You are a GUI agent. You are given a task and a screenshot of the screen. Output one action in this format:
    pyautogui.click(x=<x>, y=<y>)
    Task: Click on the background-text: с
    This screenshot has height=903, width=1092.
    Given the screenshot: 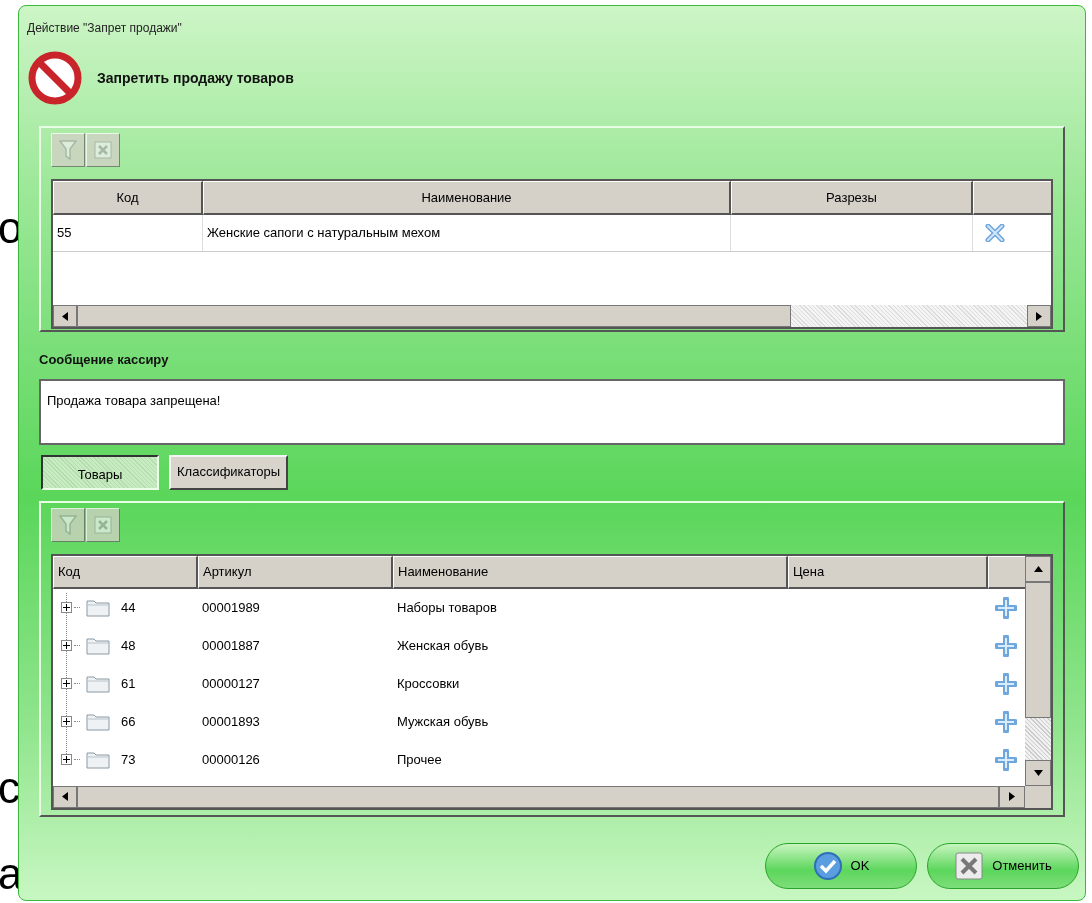 What is the action you would take?
    pyautogui.click(x=10, y=788)
    